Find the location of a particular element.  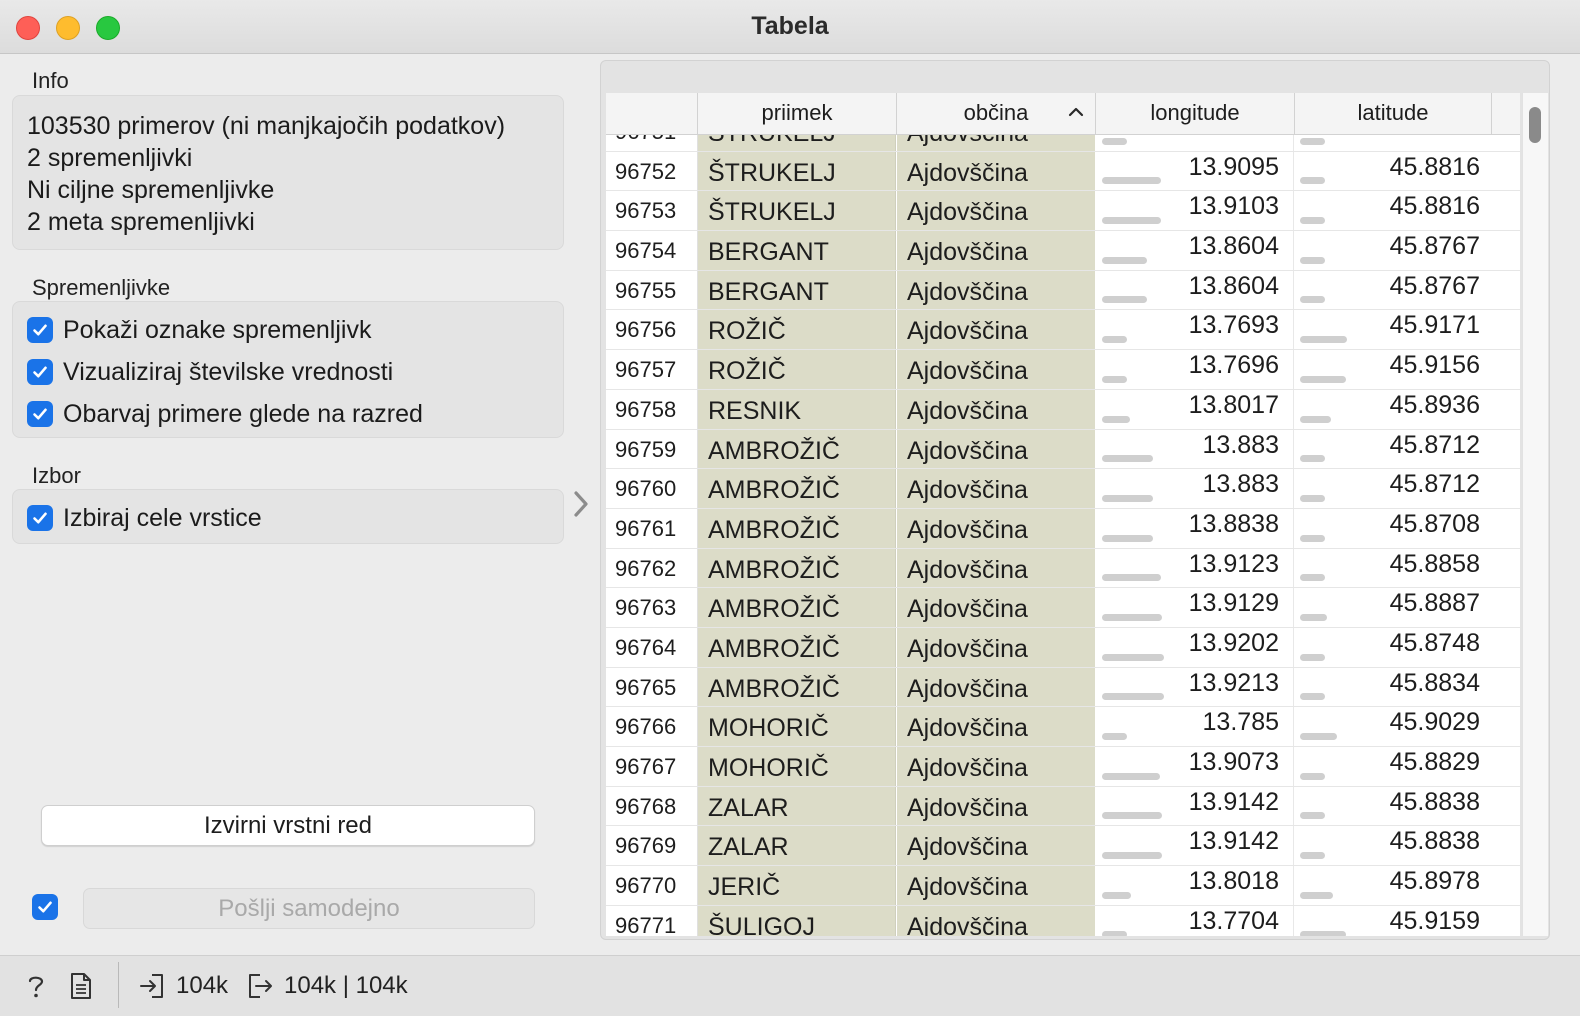

longitude-cell-value: 13.9129 is located at coordinates (1233, 603).